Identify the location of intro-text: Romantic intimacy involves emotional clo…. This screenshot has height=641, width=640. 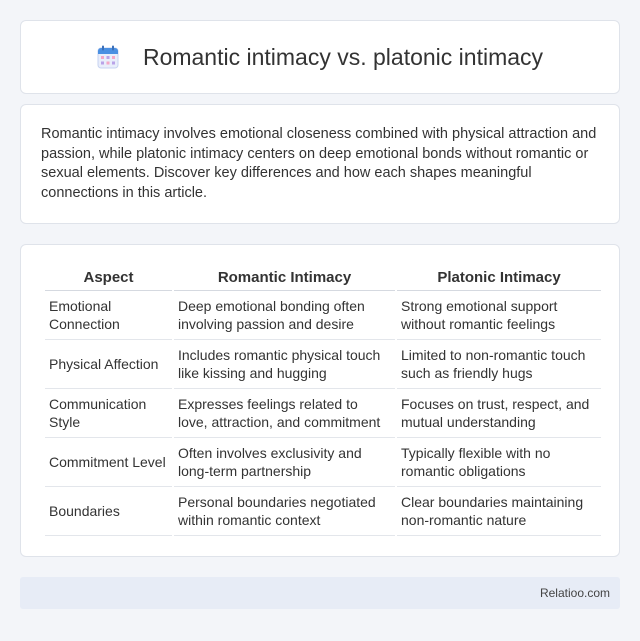
(319, 163).